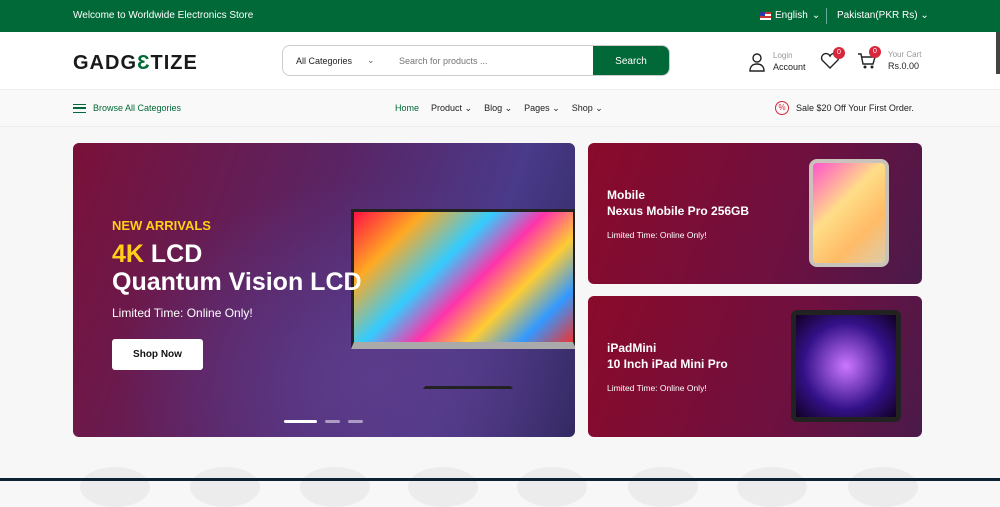  I want to click on account-label: Account, so click(789, 67).